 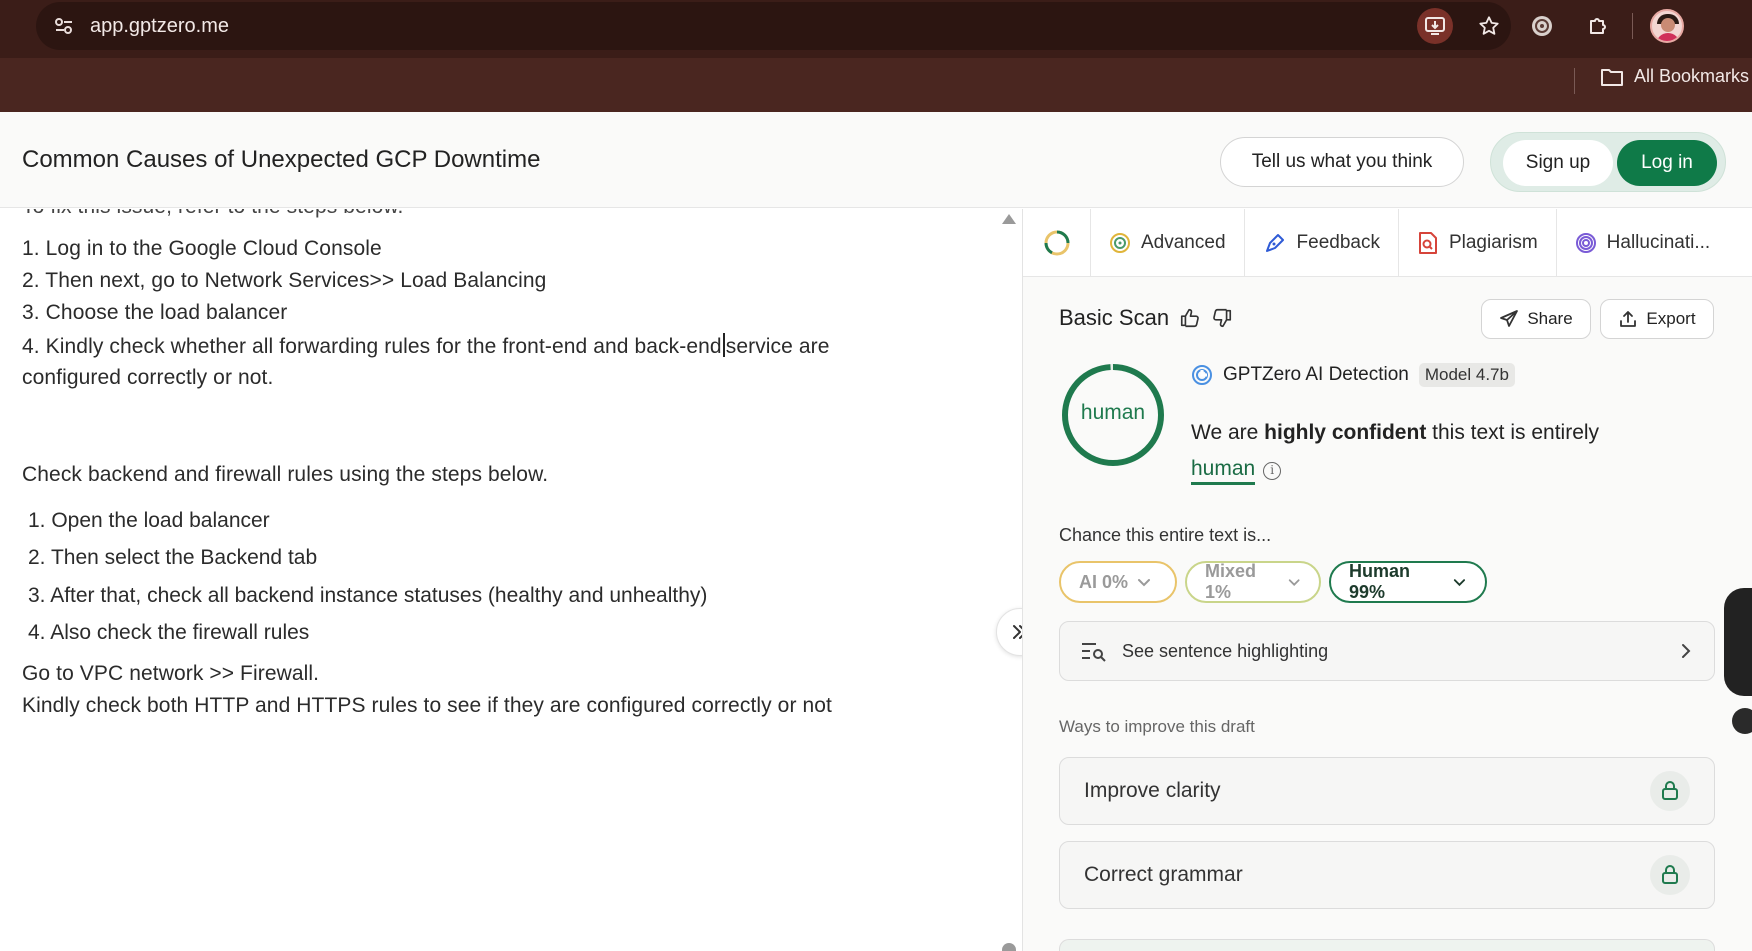 What do you see at coordinates (1157, 726) in the screenshot?
I see `ways-to-improve-label: Ways to improve this draft` at bounding box center [1157, 726].